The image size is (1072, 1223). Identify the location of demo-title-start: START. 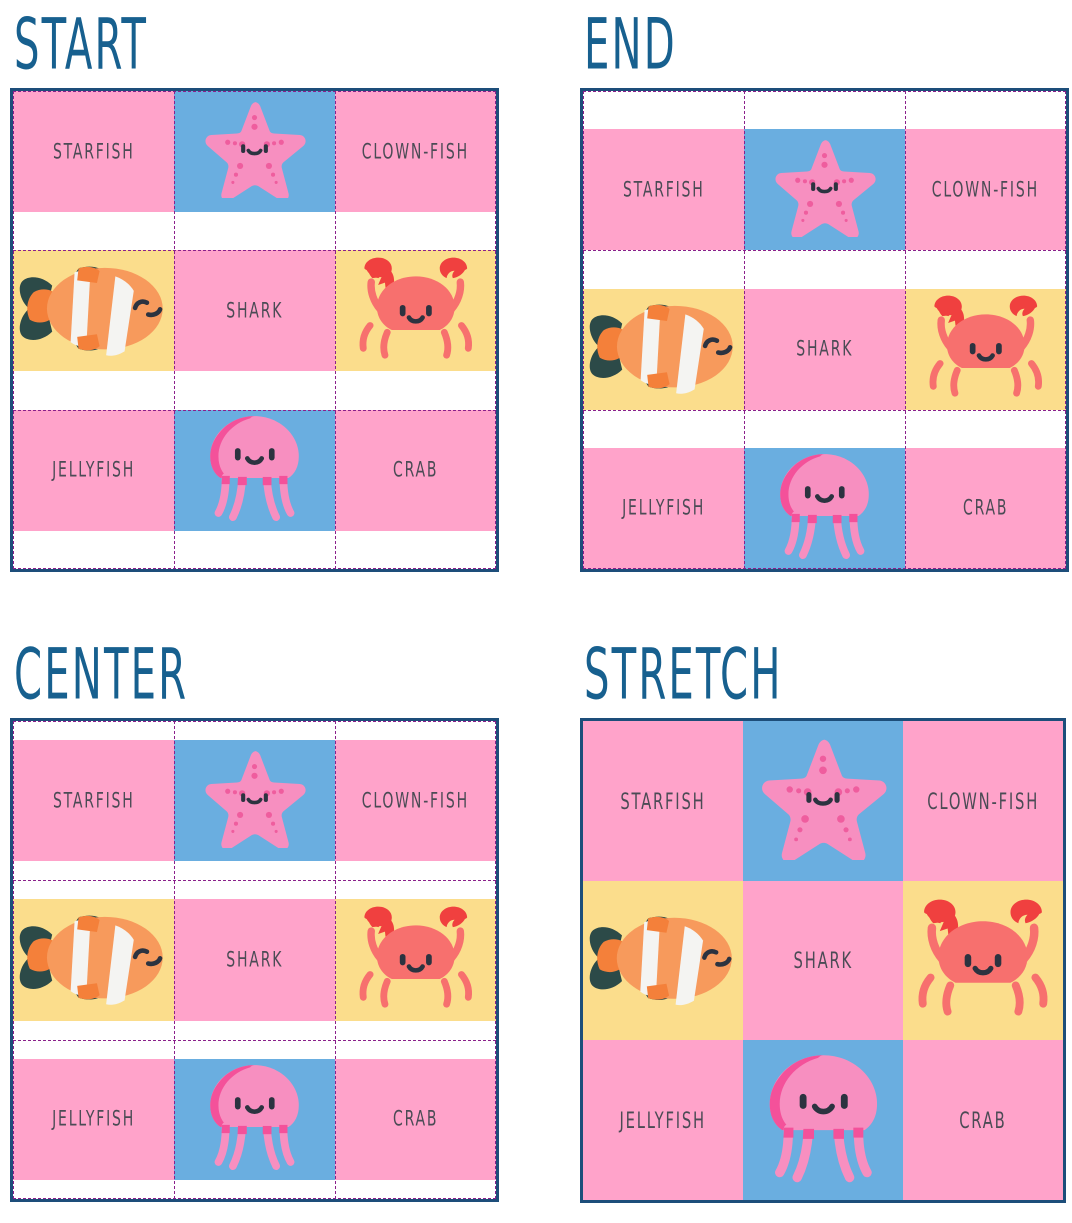
(81, 44).